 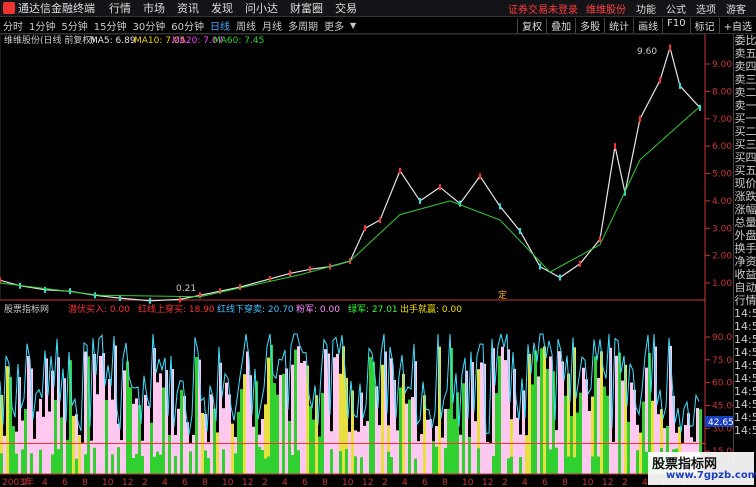 I want to click on side-panel-item: 买四, so click(x=745, y=157).